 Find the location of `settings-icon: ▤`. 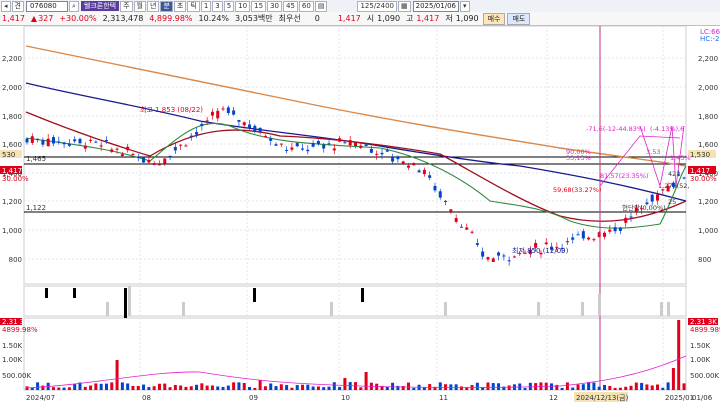

settings-icon: ▤ is located at coordinates (321, 6).